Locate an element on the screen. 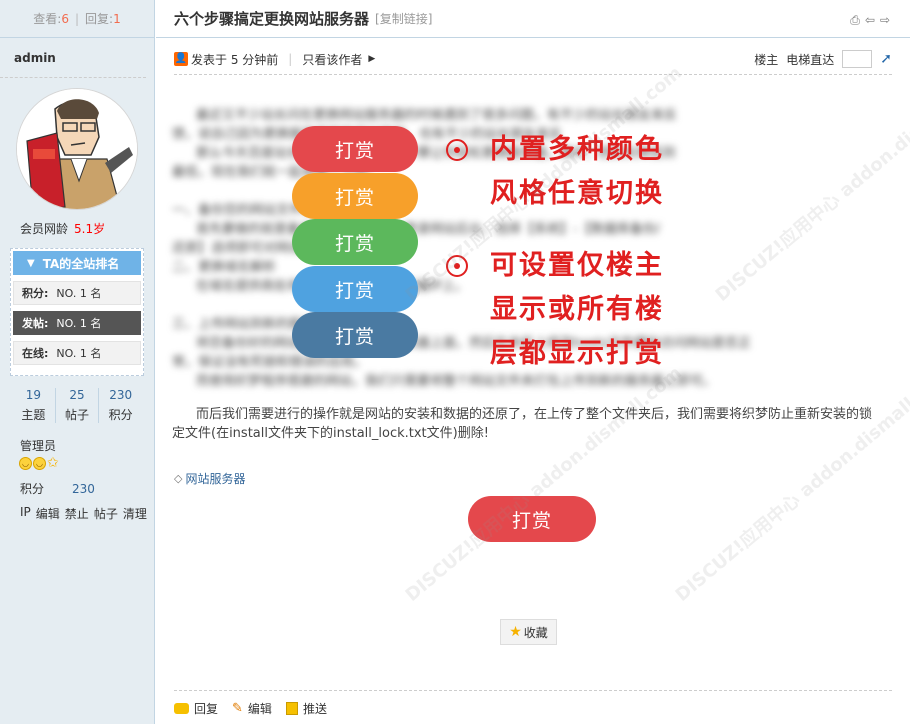  reward-button-green: 打赏 is located at coordinates (355, 242).